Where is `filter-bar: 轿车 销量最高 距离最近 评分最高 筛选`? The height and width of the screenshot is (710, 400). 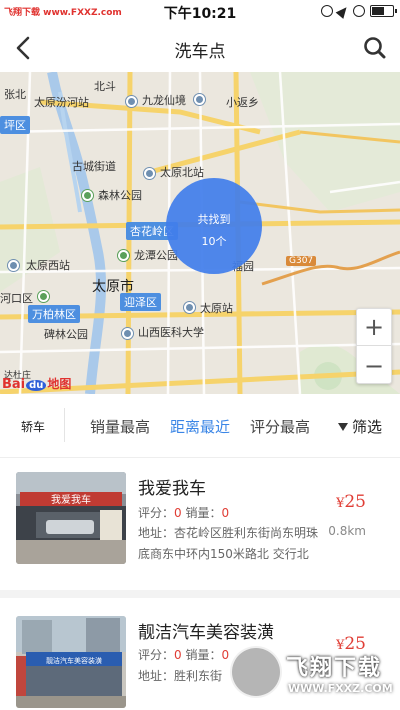 filter-bar: 轿车 销量最高 距离最近 评分最高 筛选 is located at coordinates (200, 426).